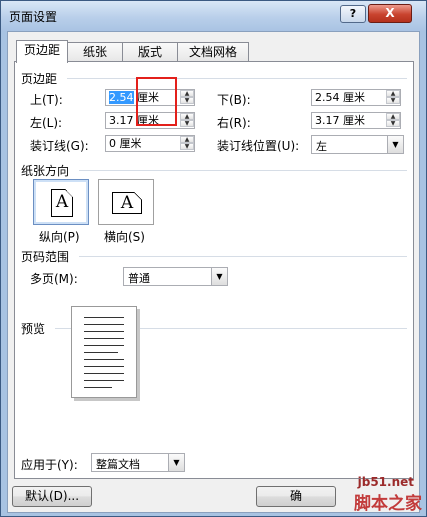 The image size is (427, 517). What do you see at coordinates (237, 78) in the screenshot?
I see `margins-divider` at bounding box center [237, 78].